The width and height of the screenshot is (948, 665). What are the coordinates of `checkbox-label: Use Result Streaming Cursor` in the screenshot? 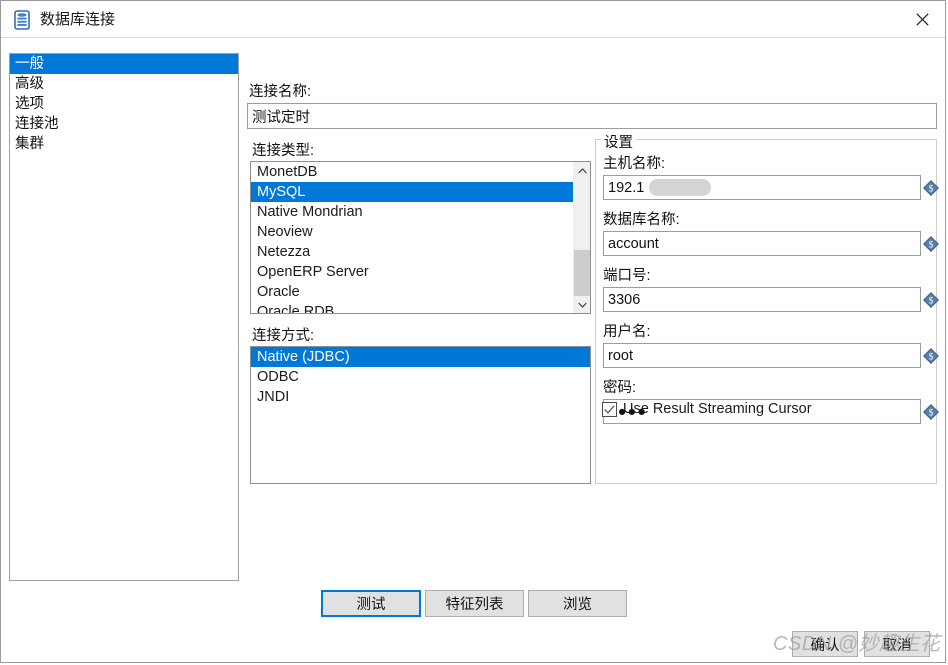 It's located at (717, 409).